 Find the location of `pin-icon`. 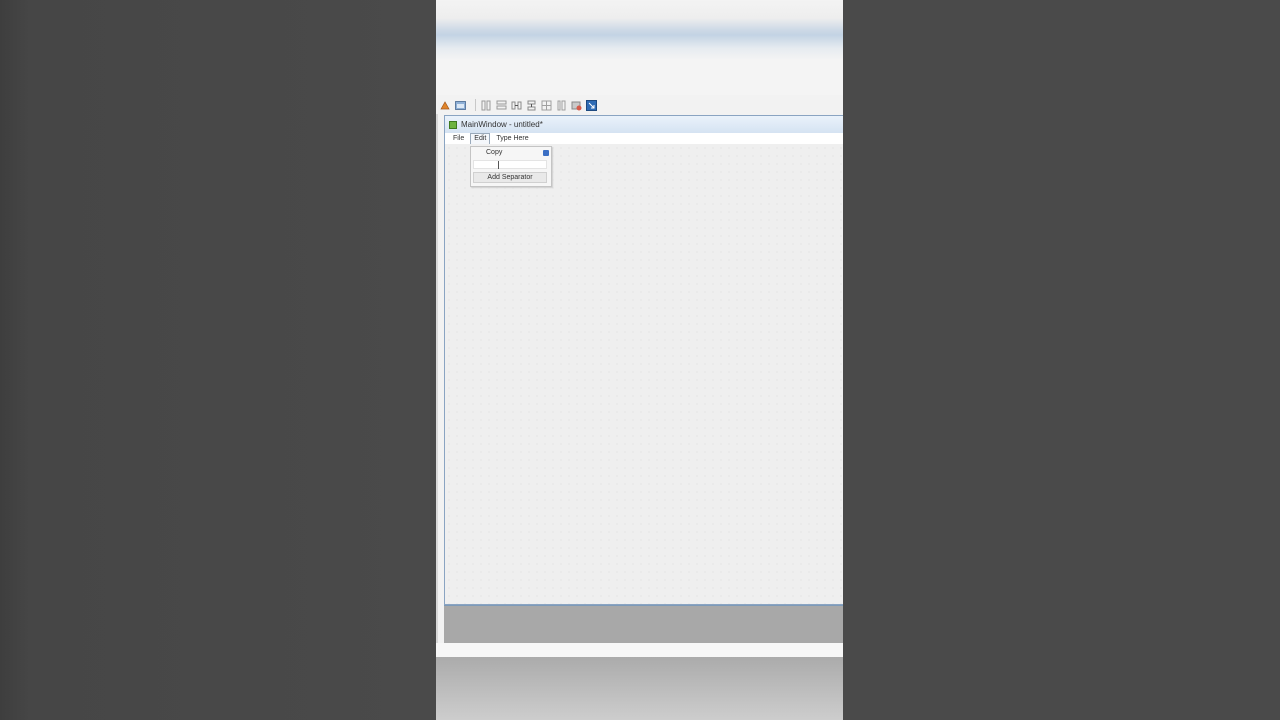

pin-icon is located at coordinates (546, 153).